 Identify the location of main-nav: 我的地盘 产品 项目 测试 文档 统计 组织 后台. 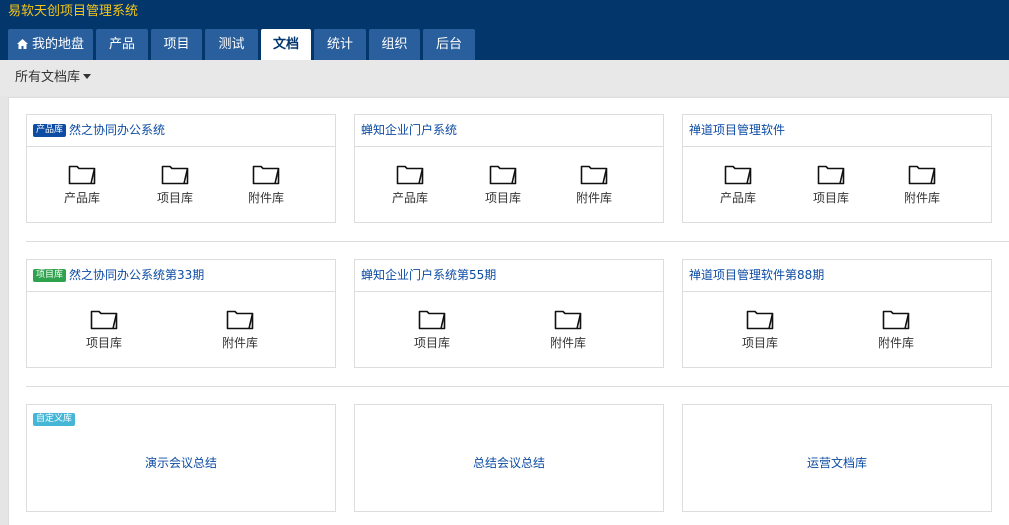
(243, 44).